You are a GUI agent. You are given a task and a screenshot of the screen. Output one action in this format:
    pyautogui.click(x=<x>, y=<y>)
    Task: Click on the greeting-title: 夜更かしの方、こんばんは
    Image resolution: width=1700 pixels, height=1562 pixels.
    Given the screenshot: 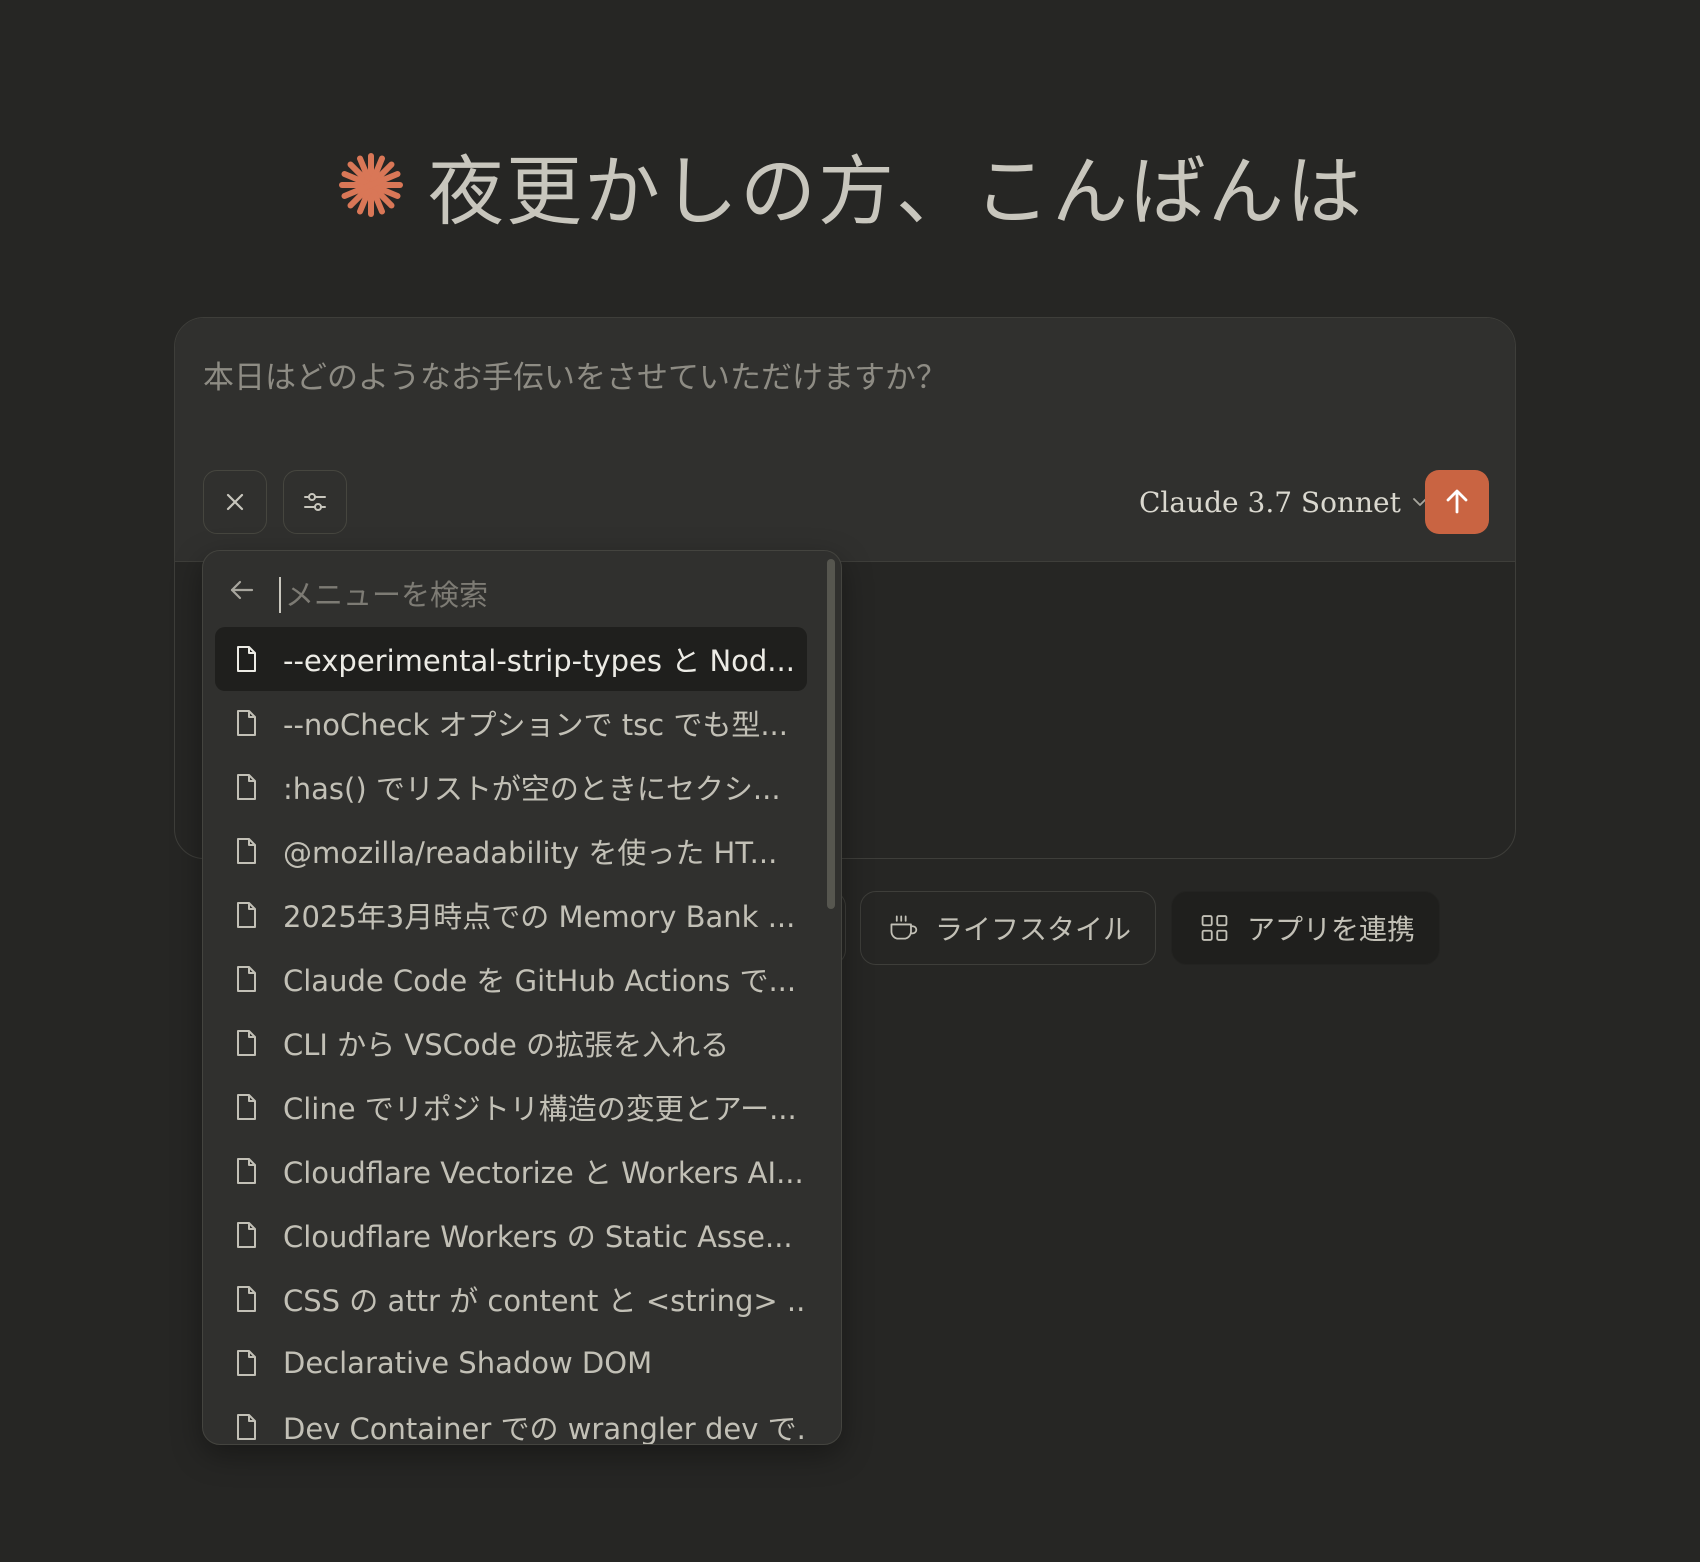 What is the action you would take?
    pyautogui.click(x=896, y=191)
    